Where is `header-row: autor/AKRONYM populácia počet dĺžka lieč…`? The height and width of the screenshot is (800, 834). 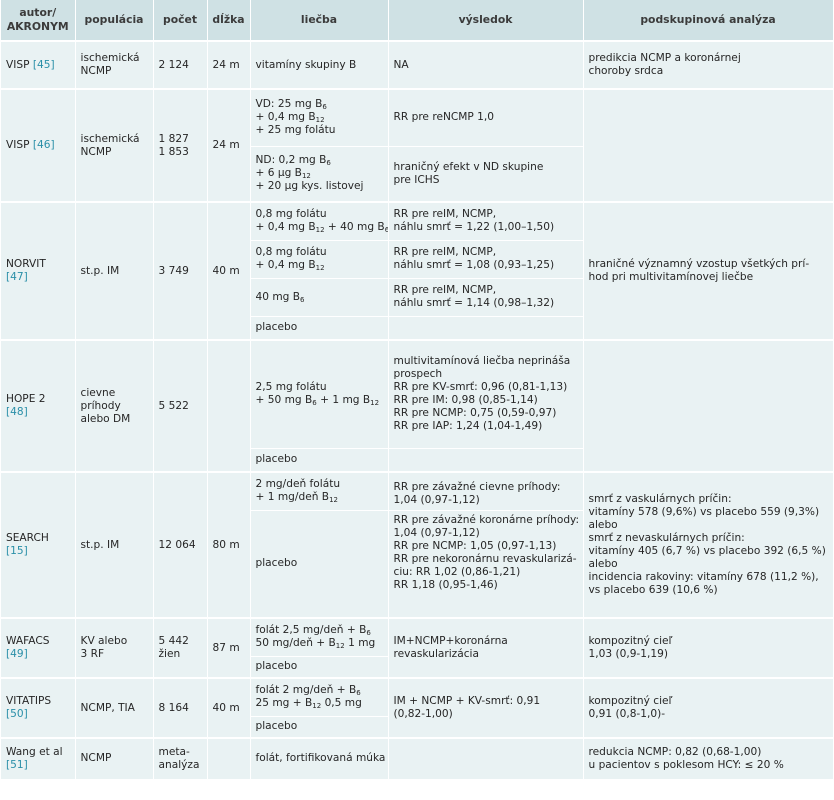
header-row: autor/AKRONYM populácia počet dĺžka lieč… is located at coordinates (417, 20).